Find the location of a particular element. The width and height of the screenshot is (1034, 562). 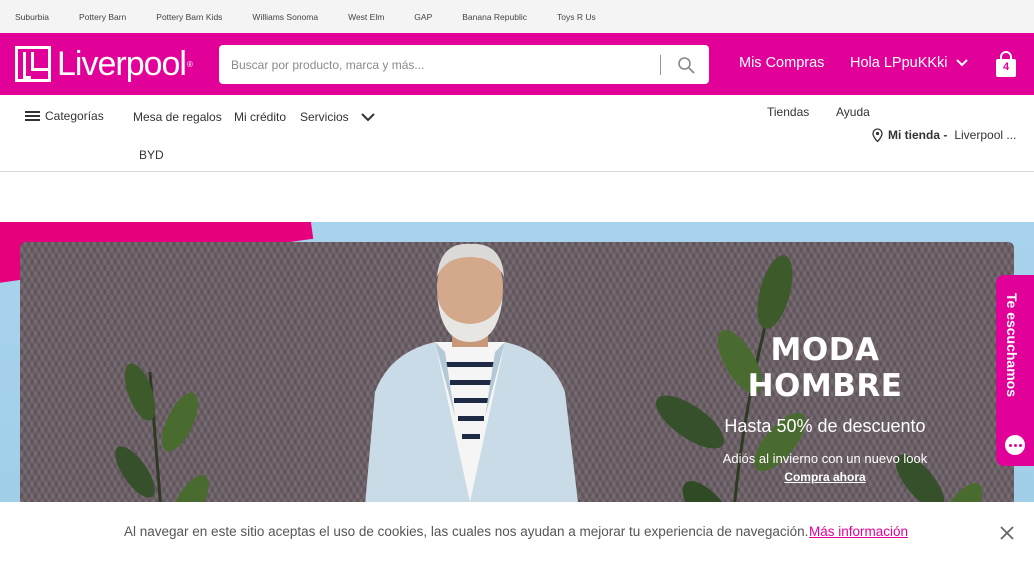

search-separator is located at coordinates (660, 64).